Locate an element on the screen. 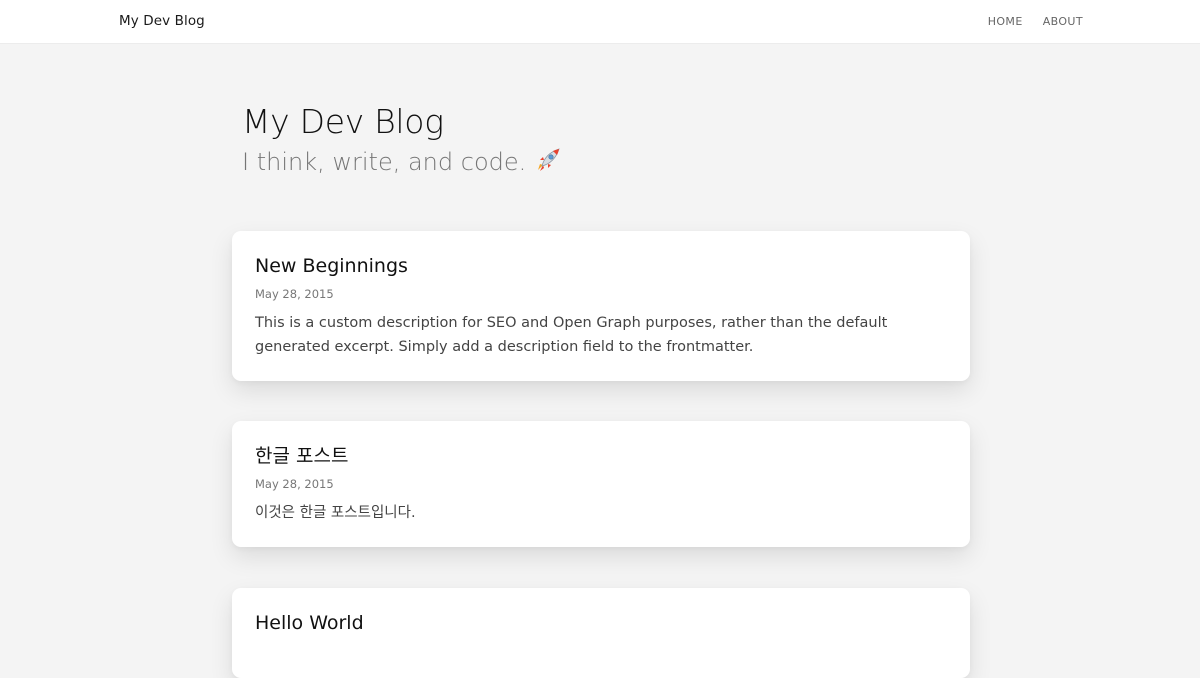 The height and width of the screenshot is (678, 1200). top-navbar: My Dev Blog HOME ABOUT is located at coordinates (600, 21).